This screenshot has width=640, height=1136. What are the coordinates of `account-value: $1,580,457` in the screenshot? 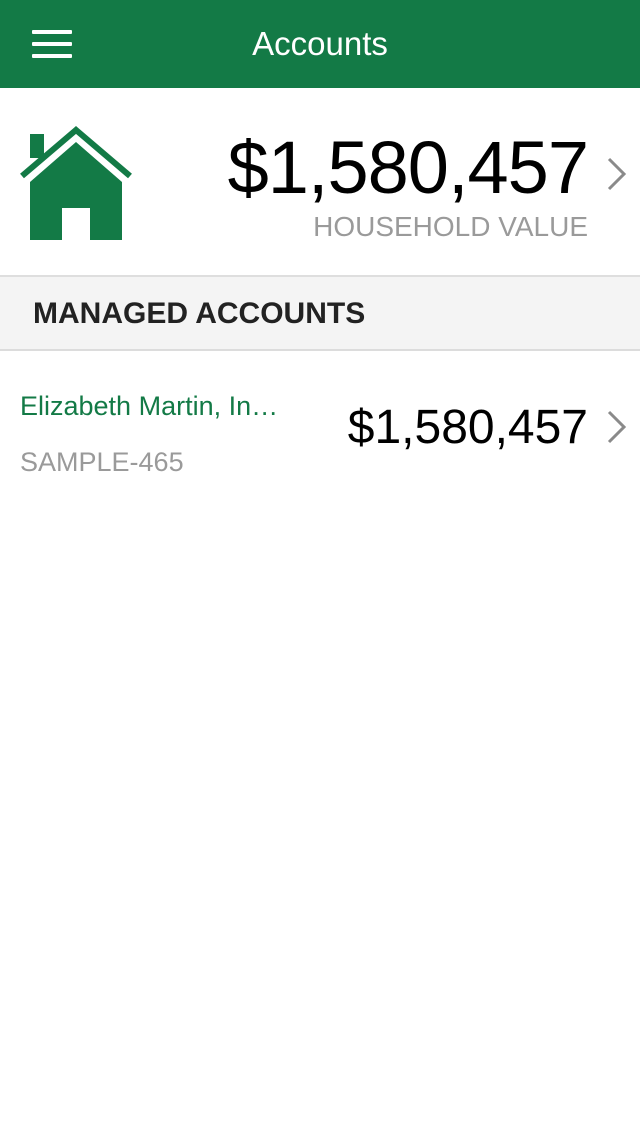 It's located at (467, 427).